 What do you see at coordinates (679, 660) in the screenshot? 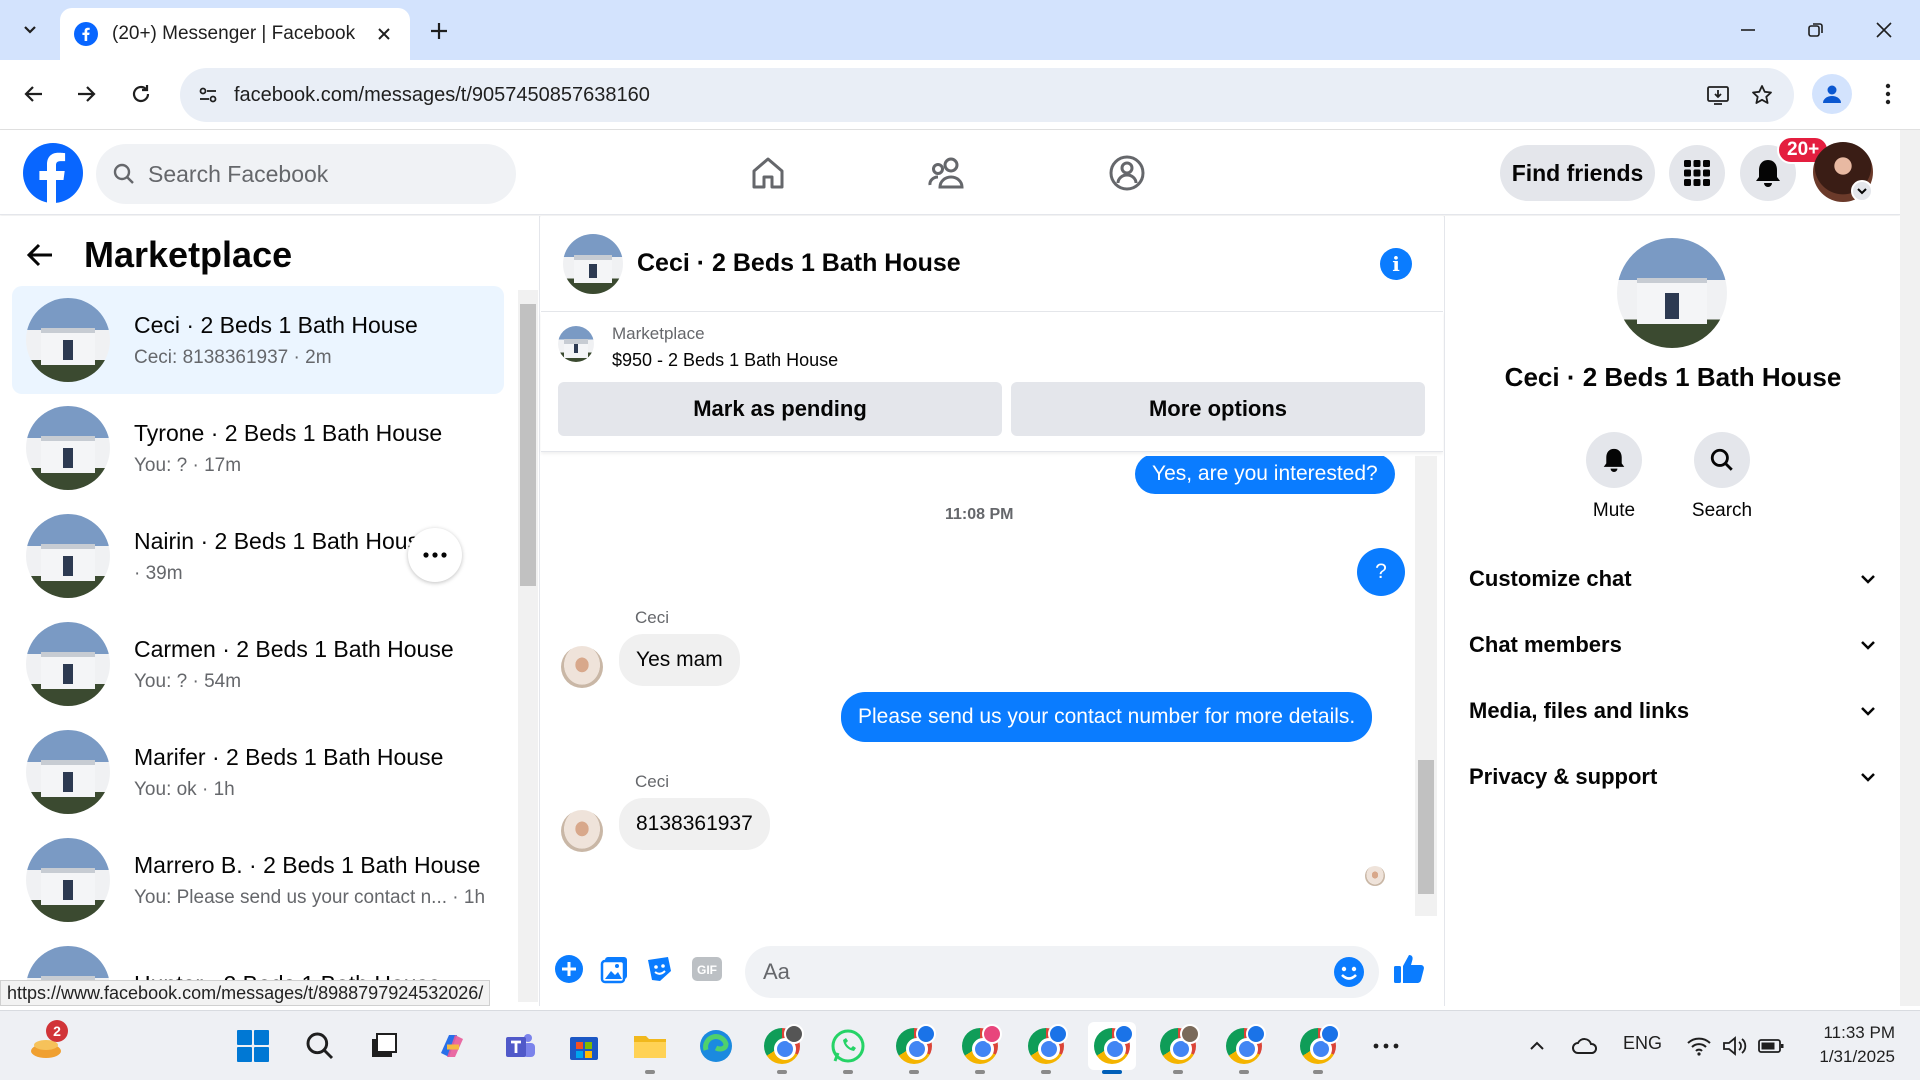
I see `incoming-message: Yes mam` at bounding box center [679, 660].